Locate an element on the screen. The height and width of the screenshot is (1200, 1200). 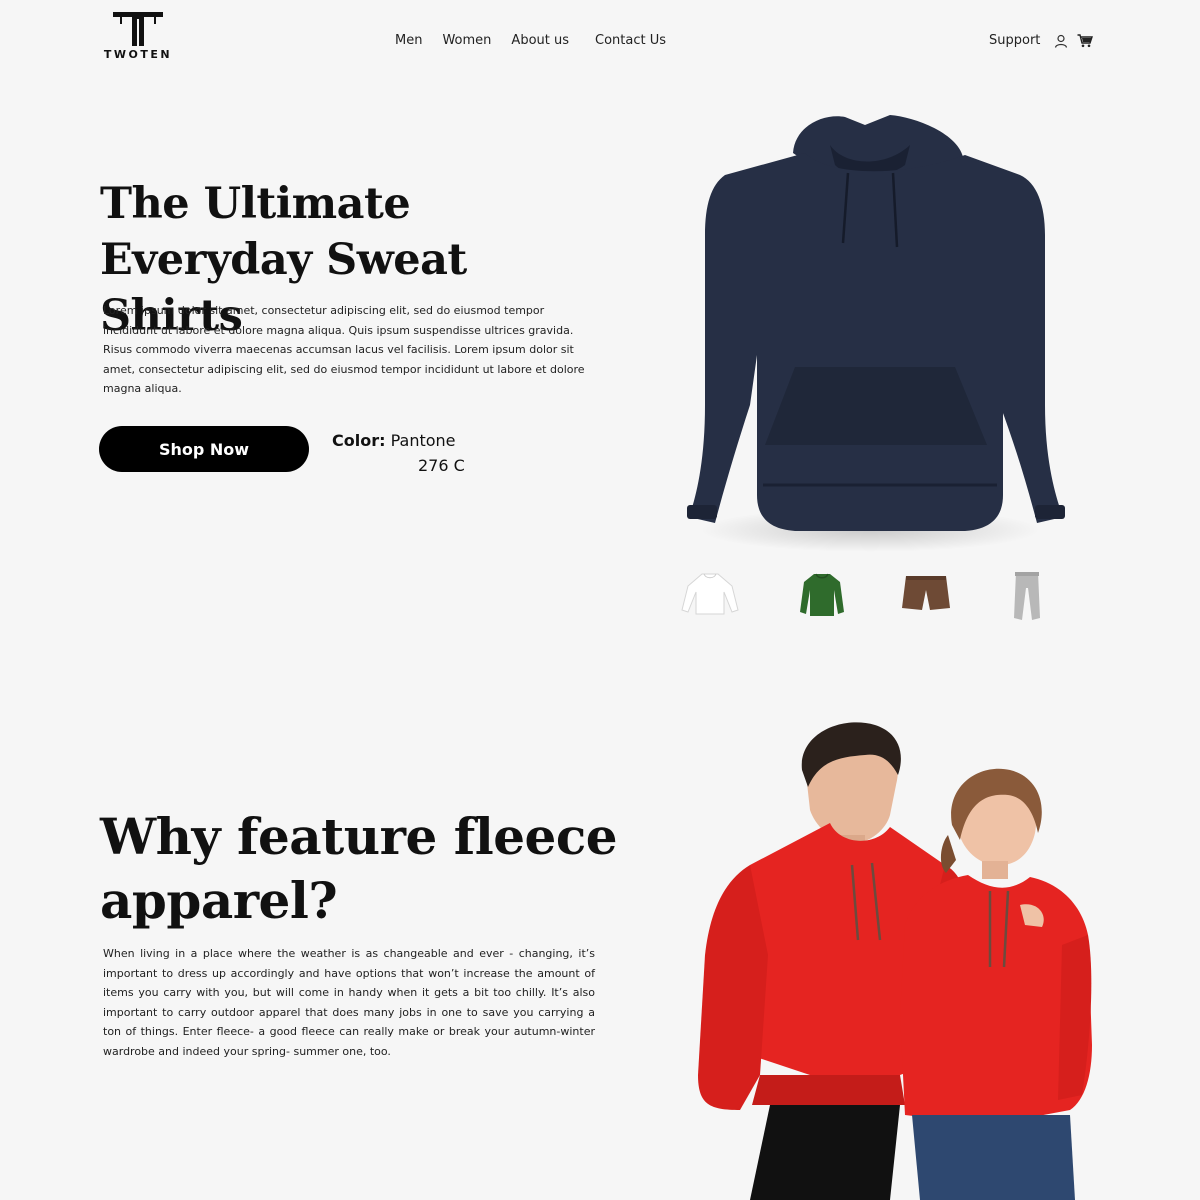
models-photo is located at coordinates (900, 957).